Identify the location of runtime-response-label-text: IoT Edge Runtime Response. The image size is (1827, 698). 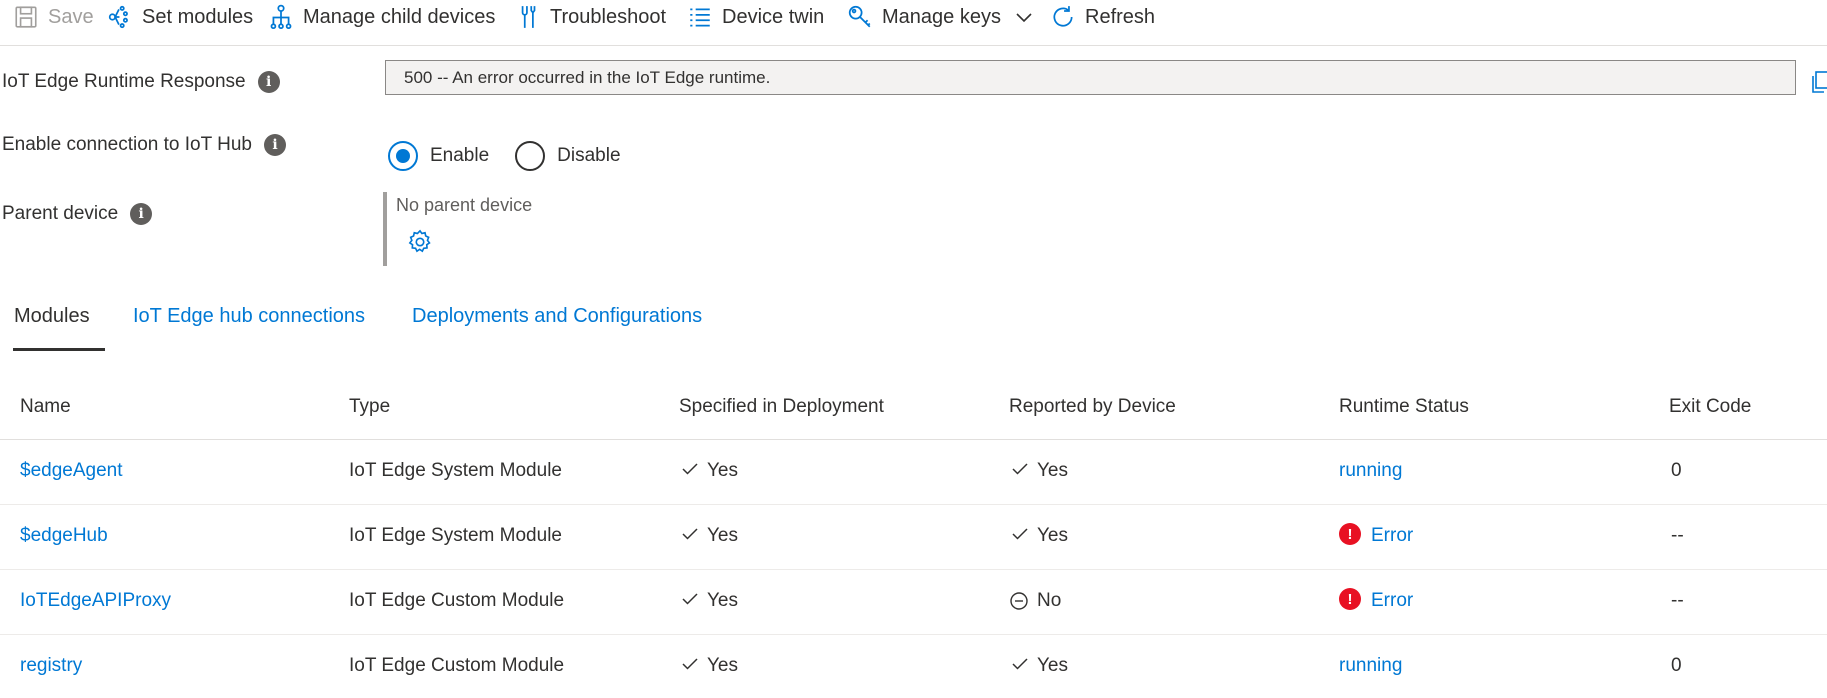
(124, 81).